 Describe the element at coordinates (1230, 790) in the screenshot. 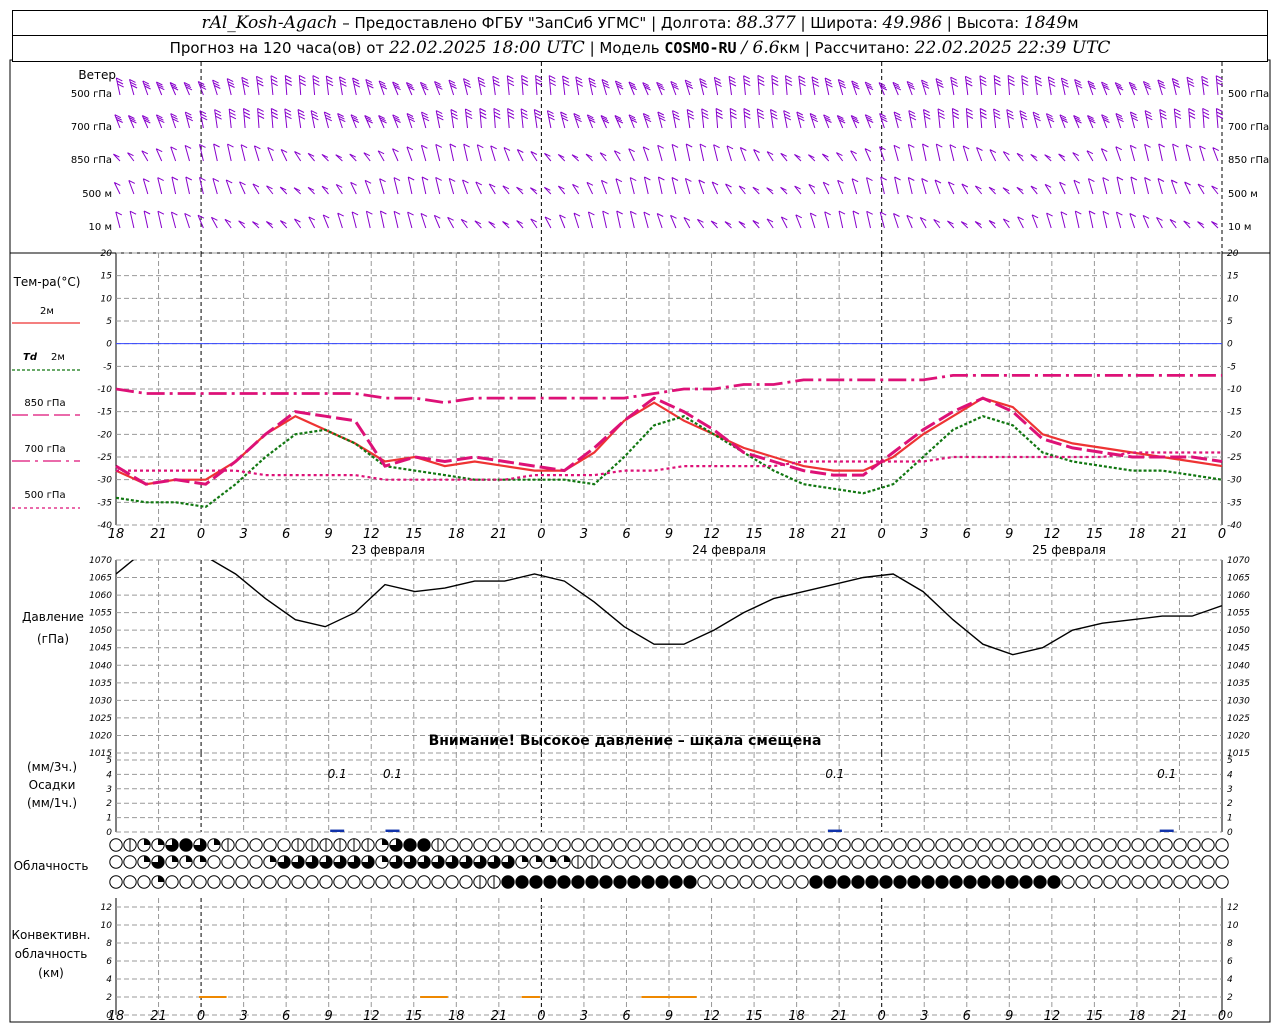

I see `precip-tick-right: 3` at that location.